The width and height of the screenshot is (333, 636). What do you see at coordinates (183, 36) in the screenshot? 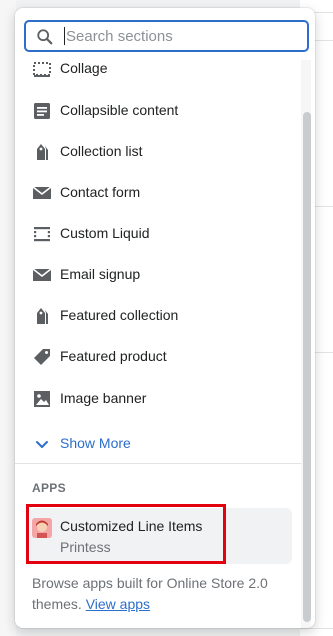
I see `search-input` at bounding box center [183, 36].